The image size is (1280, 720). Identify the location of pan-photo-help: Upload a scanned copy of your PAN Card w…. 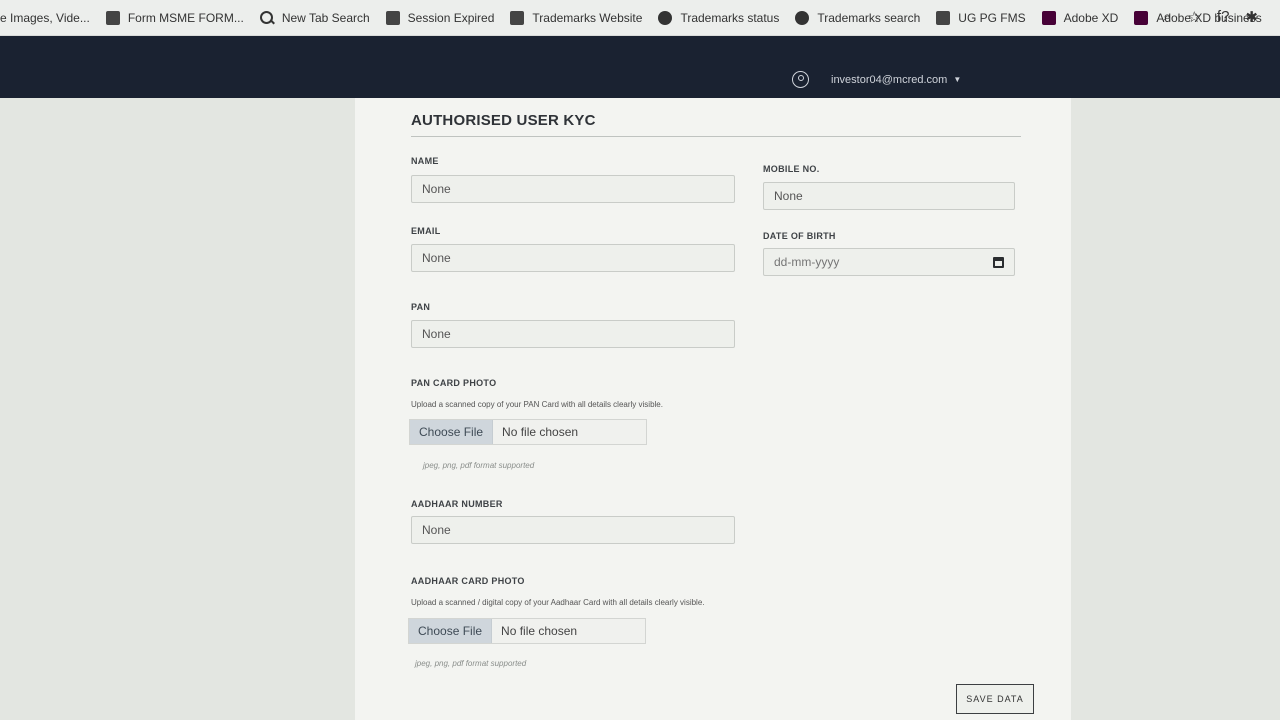
(537, 404).